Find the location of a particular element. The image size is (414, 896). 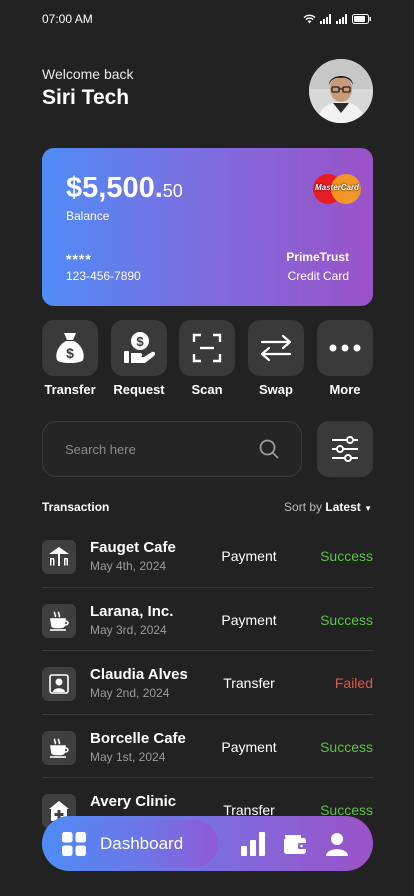

more-dots-icon is located at coordinates (345, 348).